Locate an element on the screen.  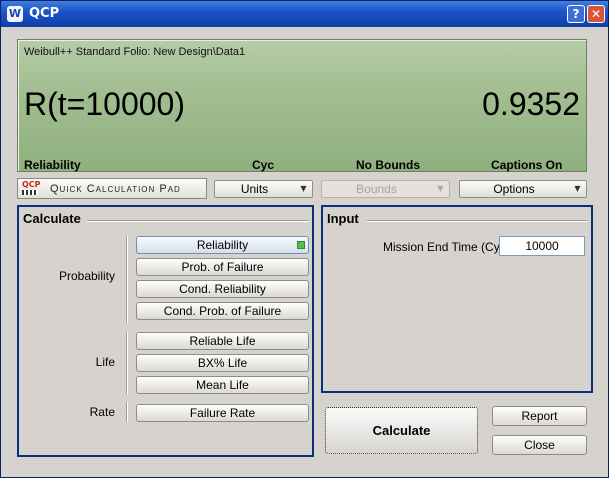
status-units: Cyc is located at coordinates (263, 165).